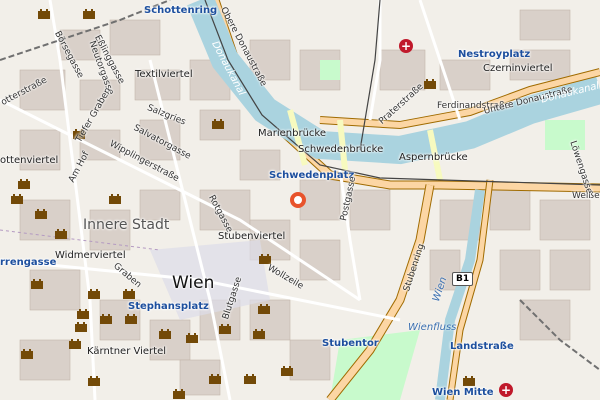 Image resolution: width=600 pixels, height=400 pixels. Describe the element at coordinates (494, 54) in the screenshot. I see `label-nestroyplatz: Nestroyplatz` at that location.